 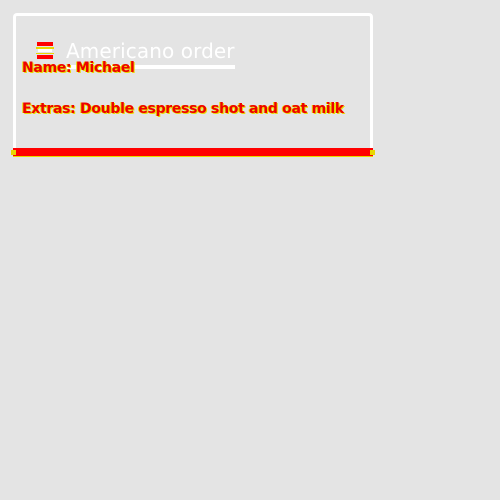 I want to click on coffee-cup-icon, so click(x=45, y=51).